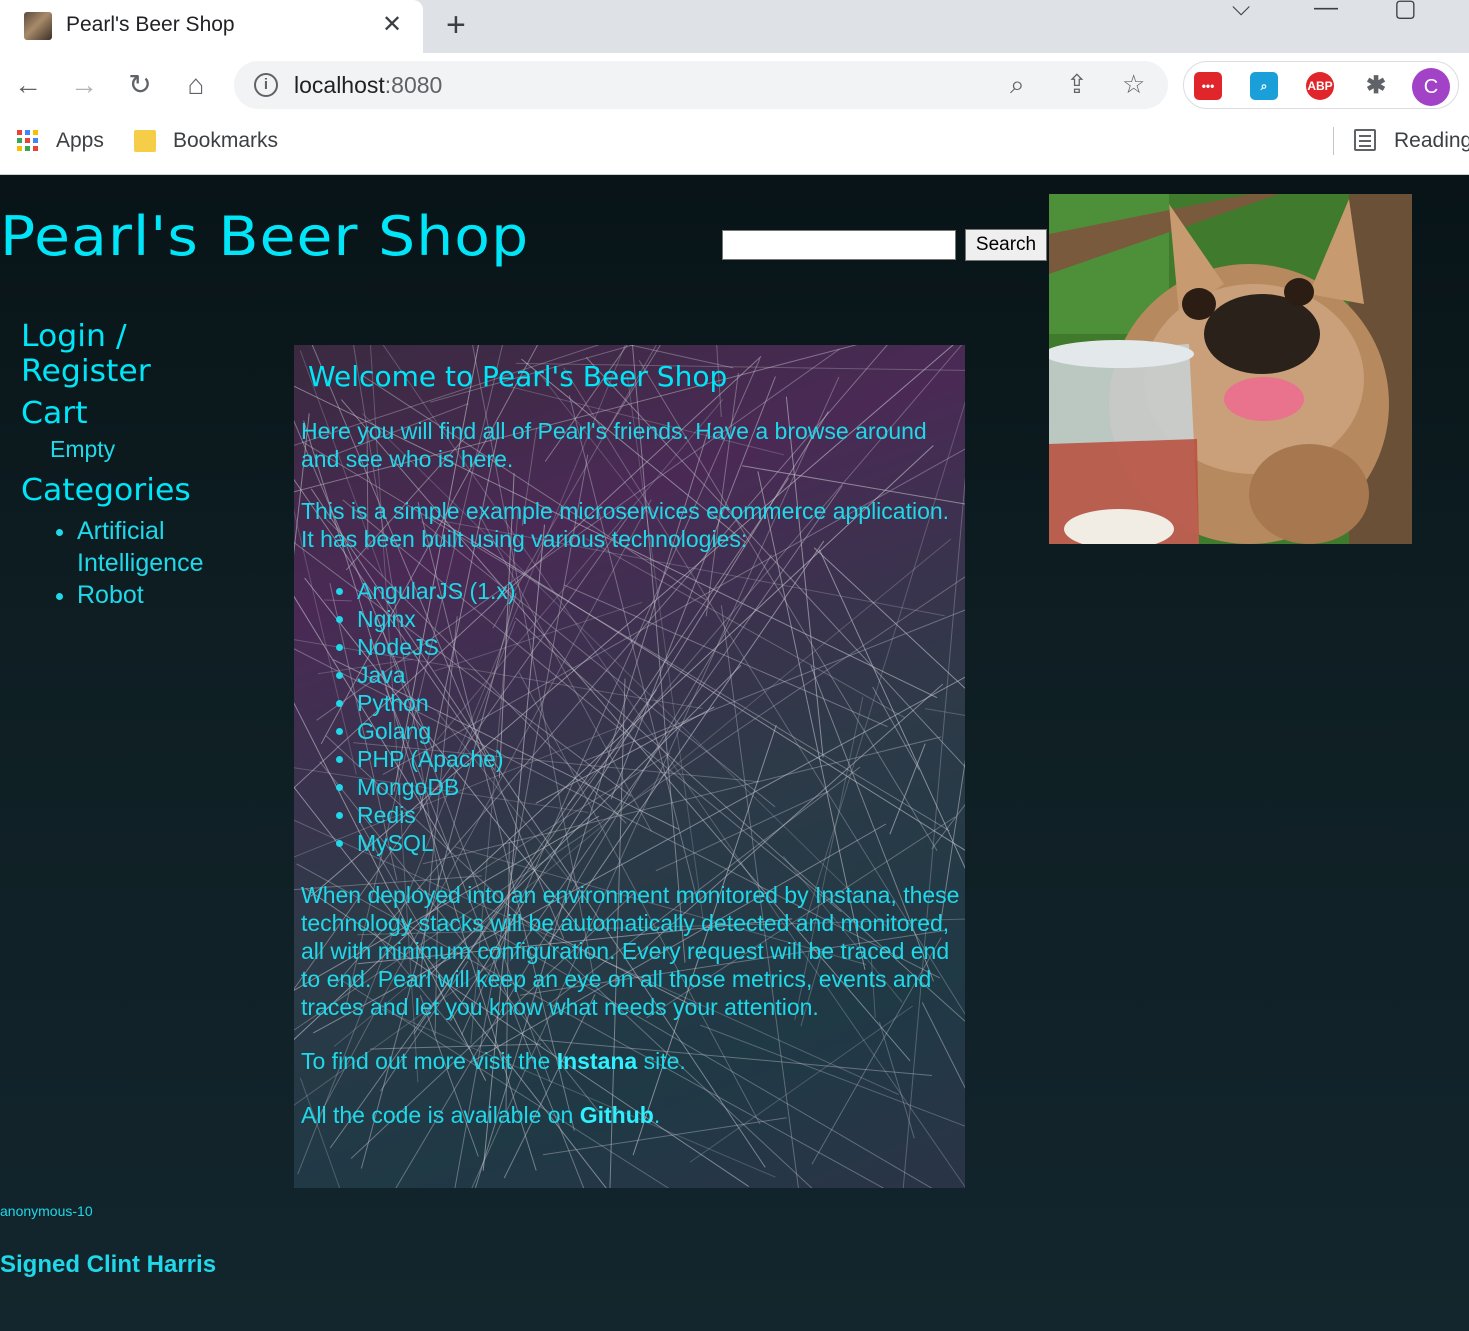 Image resolution: width=1469 pixels, height=1331 pixels. Describe the element at coordinates (265, 236) in the screenshot. I see `site-title: Pearl's Beer Shop` at that location.